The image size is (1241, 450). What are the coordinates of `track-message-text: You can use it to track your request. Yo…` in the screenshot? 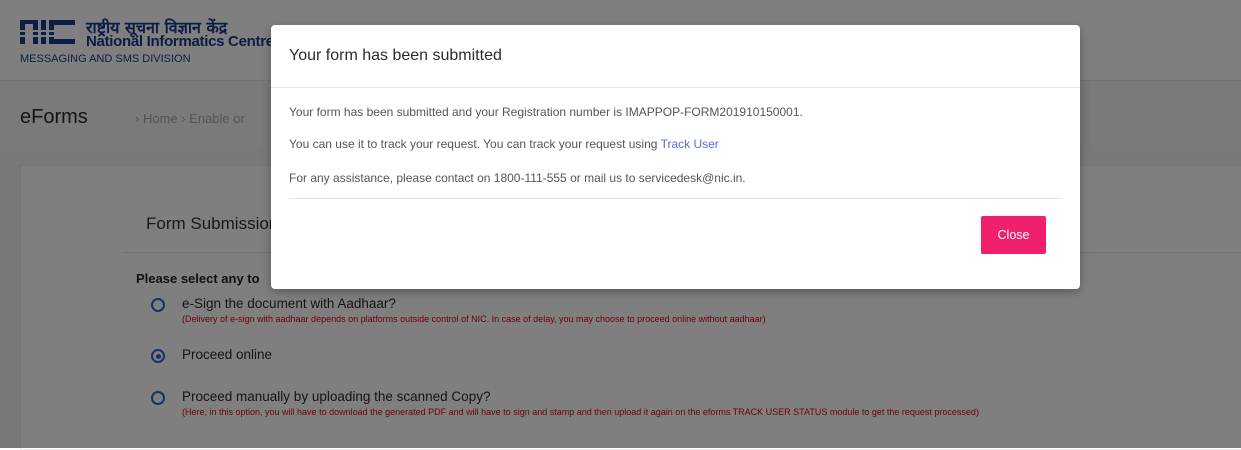 It's located at (475, 144).